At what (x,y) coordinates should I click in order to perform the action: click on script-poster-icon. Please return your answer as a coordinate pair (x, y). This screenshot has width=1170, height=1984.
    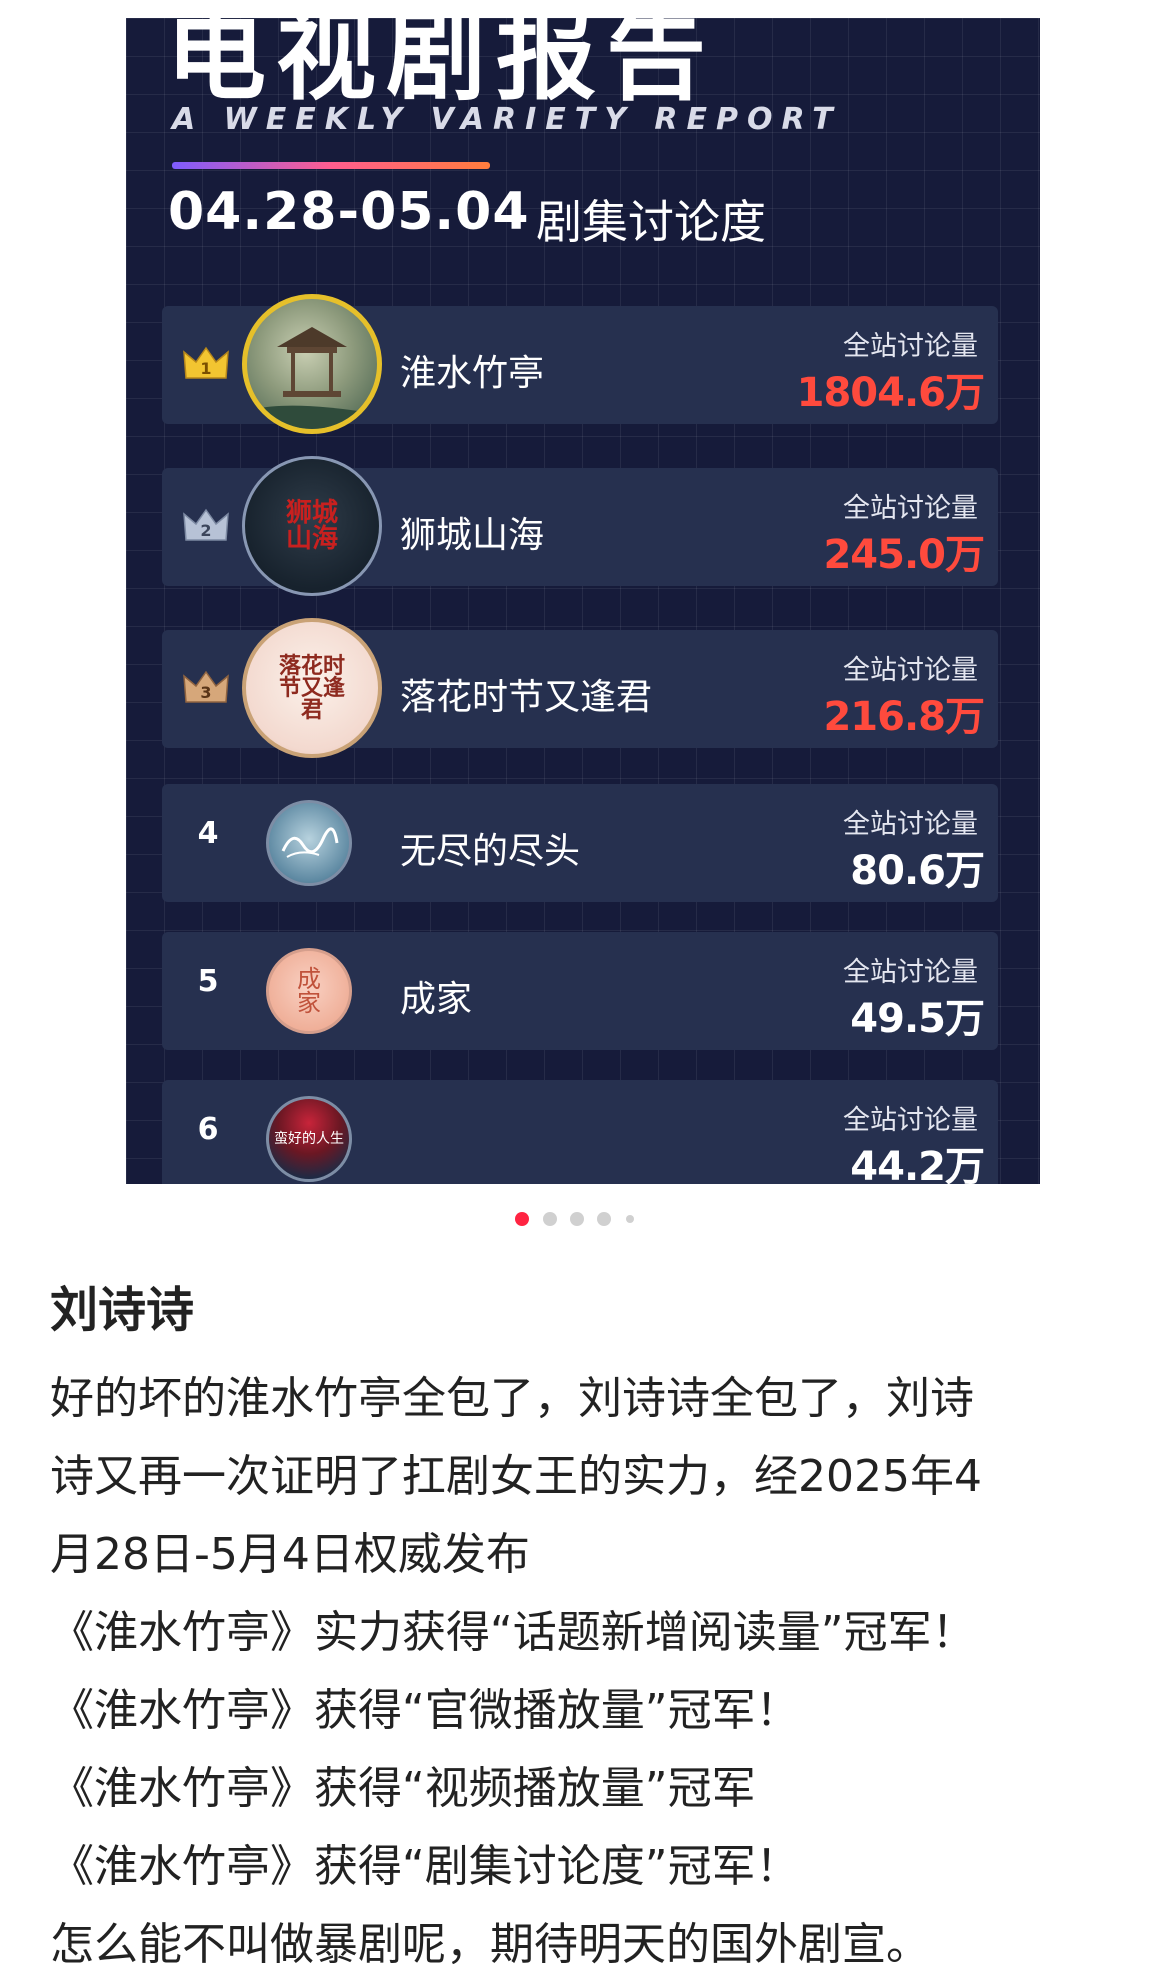
    Looking at the image, I should click on (309, 843).